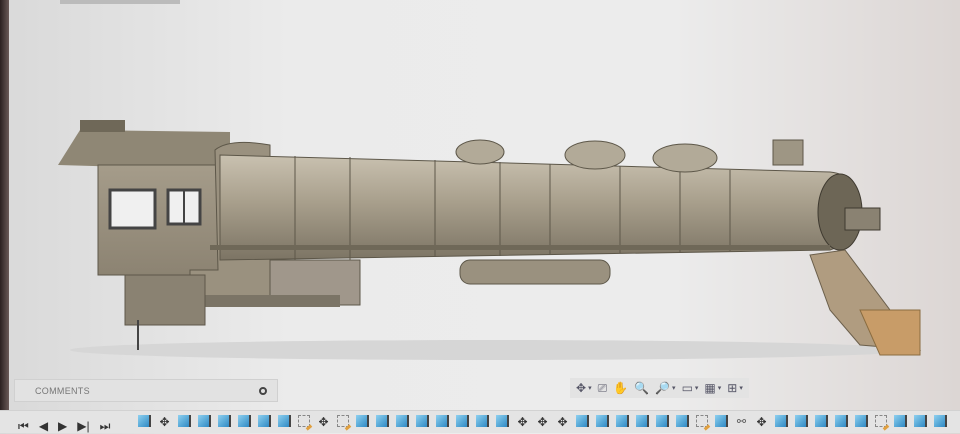  I want to click on top-toolbar-fragment, so click(120, 2).